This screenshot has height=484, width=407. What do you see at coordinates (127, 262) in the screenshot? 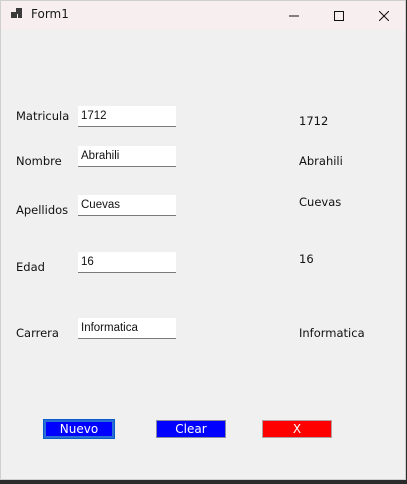
I see `edad-input` at bounding box center [127, 262].